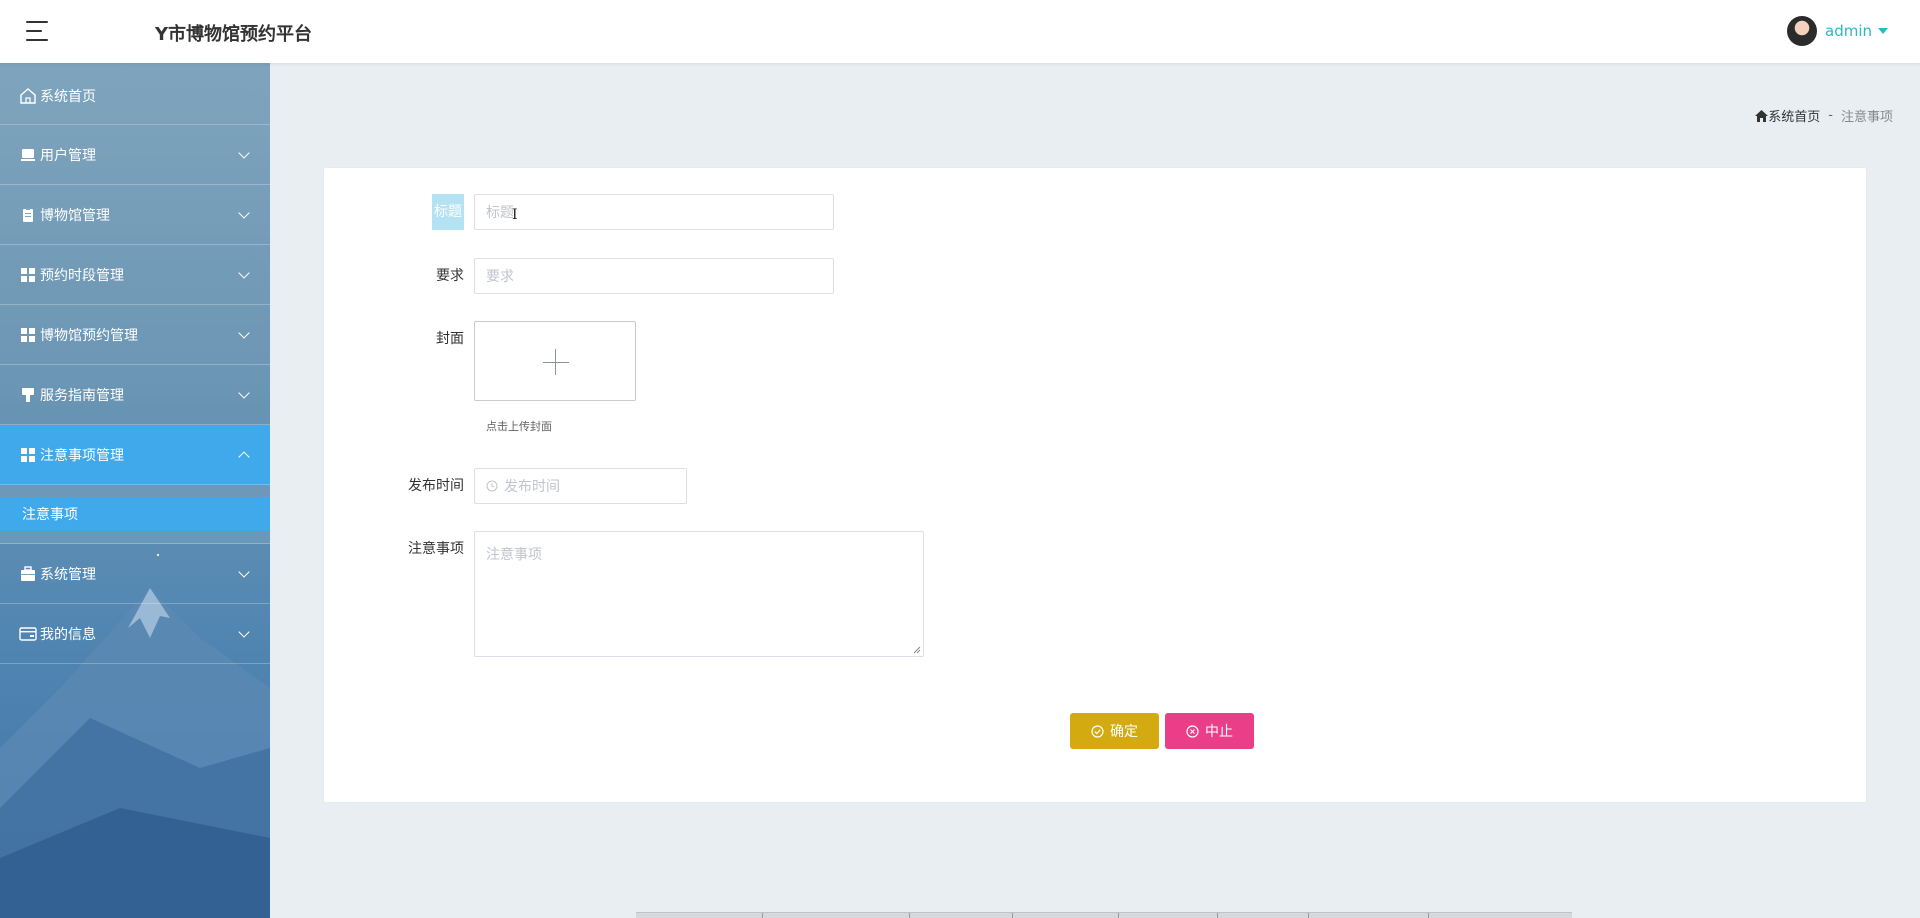 The image size is (1920, 918). Describe the element at coordinates (500, 277) in the screenshot. I see `requirement-placeholder: 要求` at that location.